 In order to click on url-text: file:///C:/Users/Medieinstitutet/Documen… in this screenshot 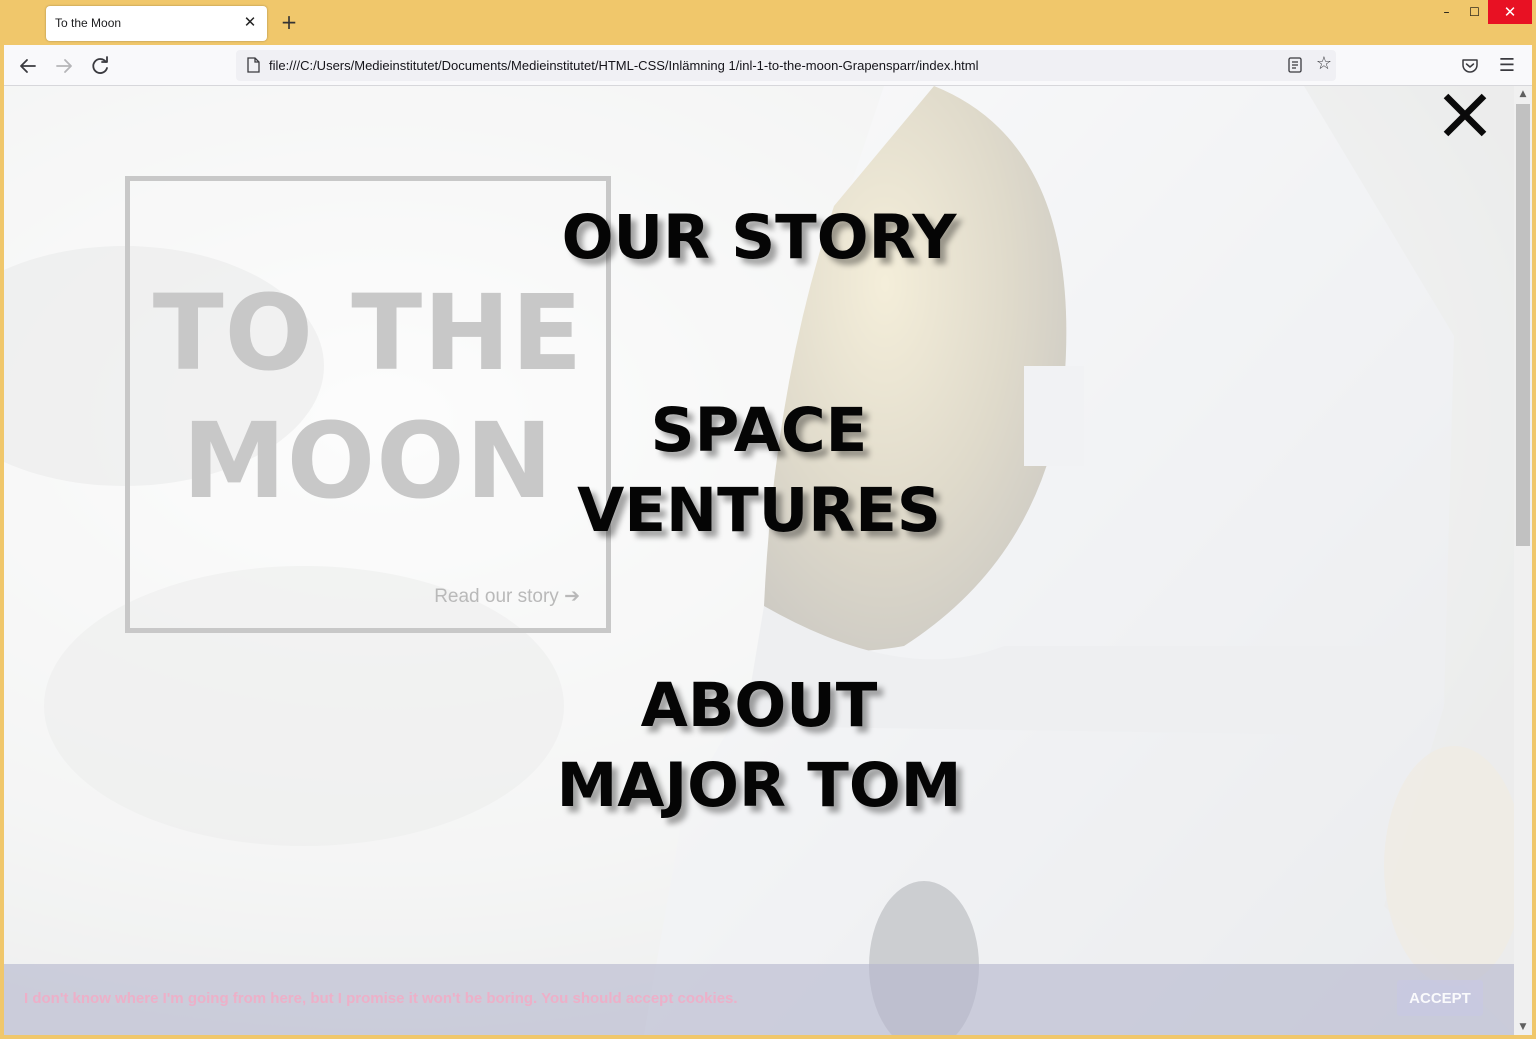, I will do `click(624, 65)`.